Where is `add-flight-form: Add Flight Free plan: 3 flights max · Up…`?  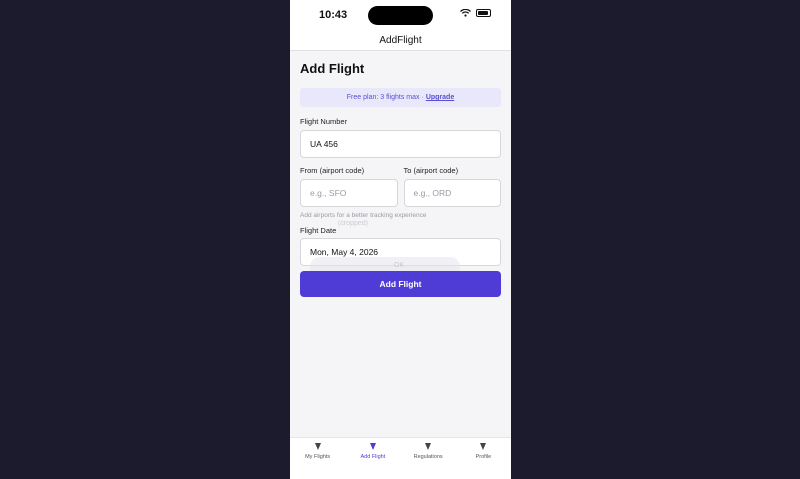
add-flight-form: Add Flight Free plan: 3 flights max · Up… is located at coordinates (400, 159).